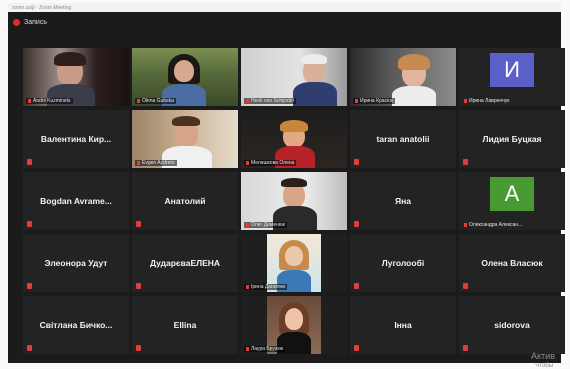  I want to click on name-tile-anatolii: Анатолий, so click(185, 201).